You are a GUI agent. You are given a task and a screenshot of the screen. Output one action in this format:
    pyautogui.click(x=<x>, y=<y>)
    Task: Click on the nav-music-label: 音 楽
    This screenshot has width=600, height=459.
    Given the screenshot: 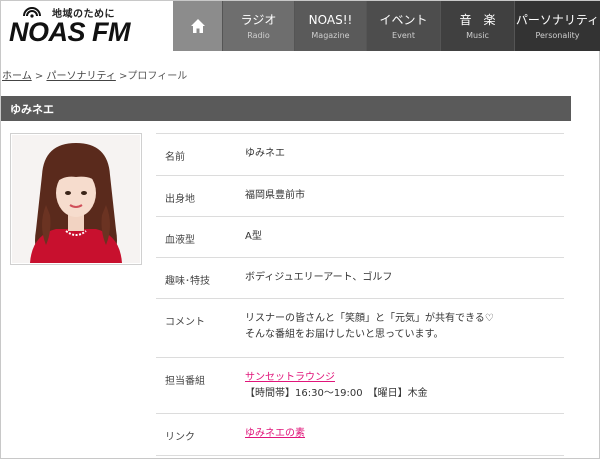 What is the action you would take?
    pyautogui.click(x=477, y=19)
    